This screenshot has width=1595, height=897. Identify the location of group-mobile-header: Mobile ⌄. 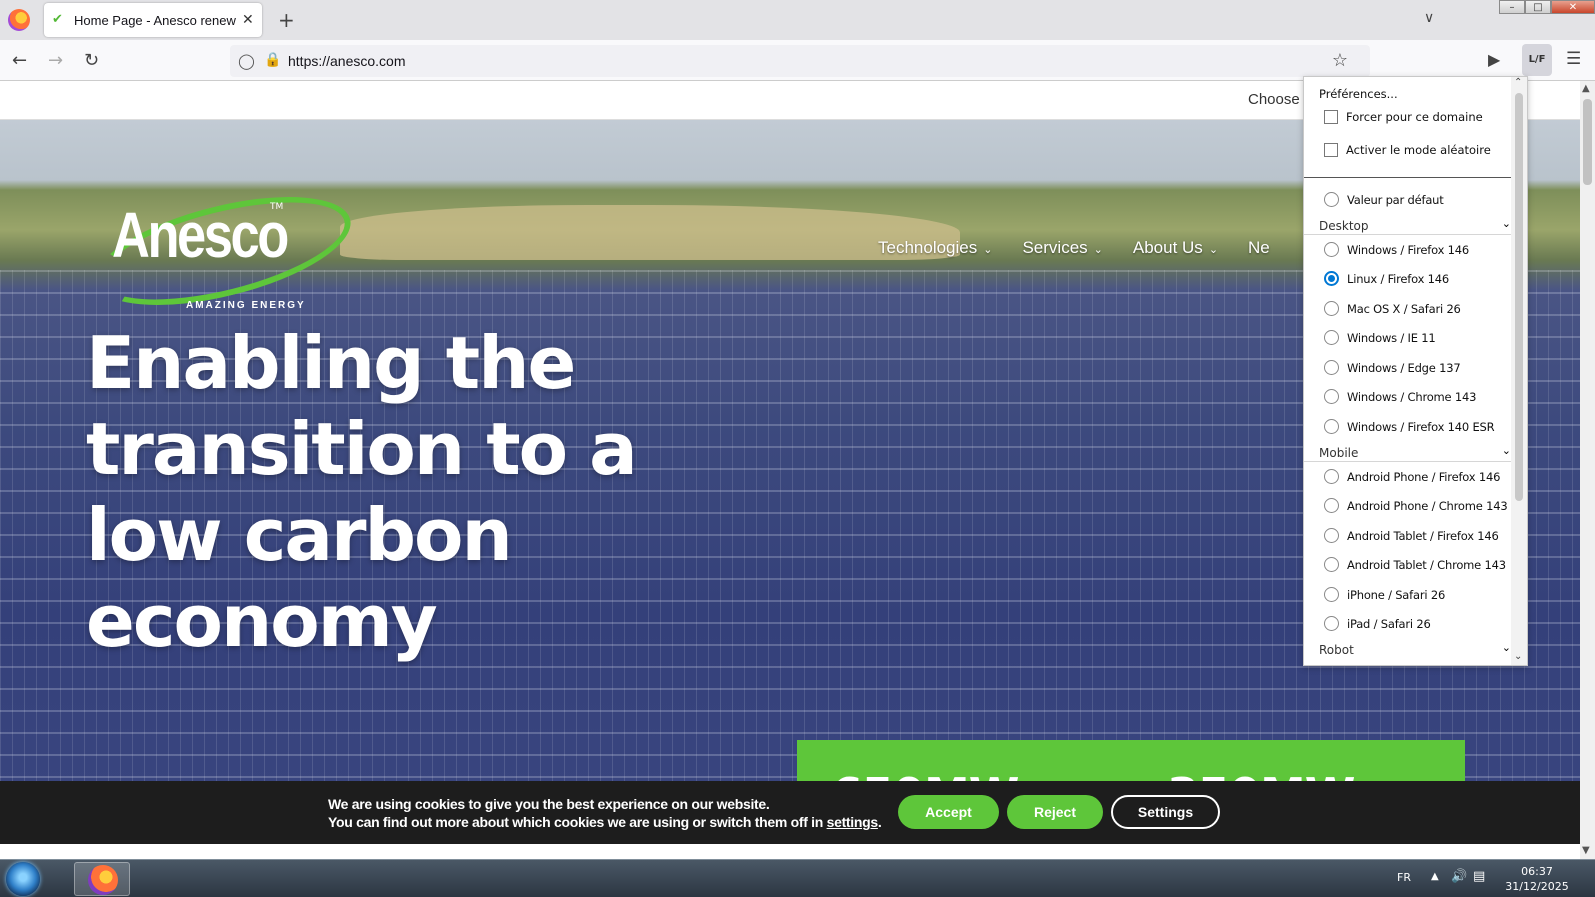
(1415, 452).